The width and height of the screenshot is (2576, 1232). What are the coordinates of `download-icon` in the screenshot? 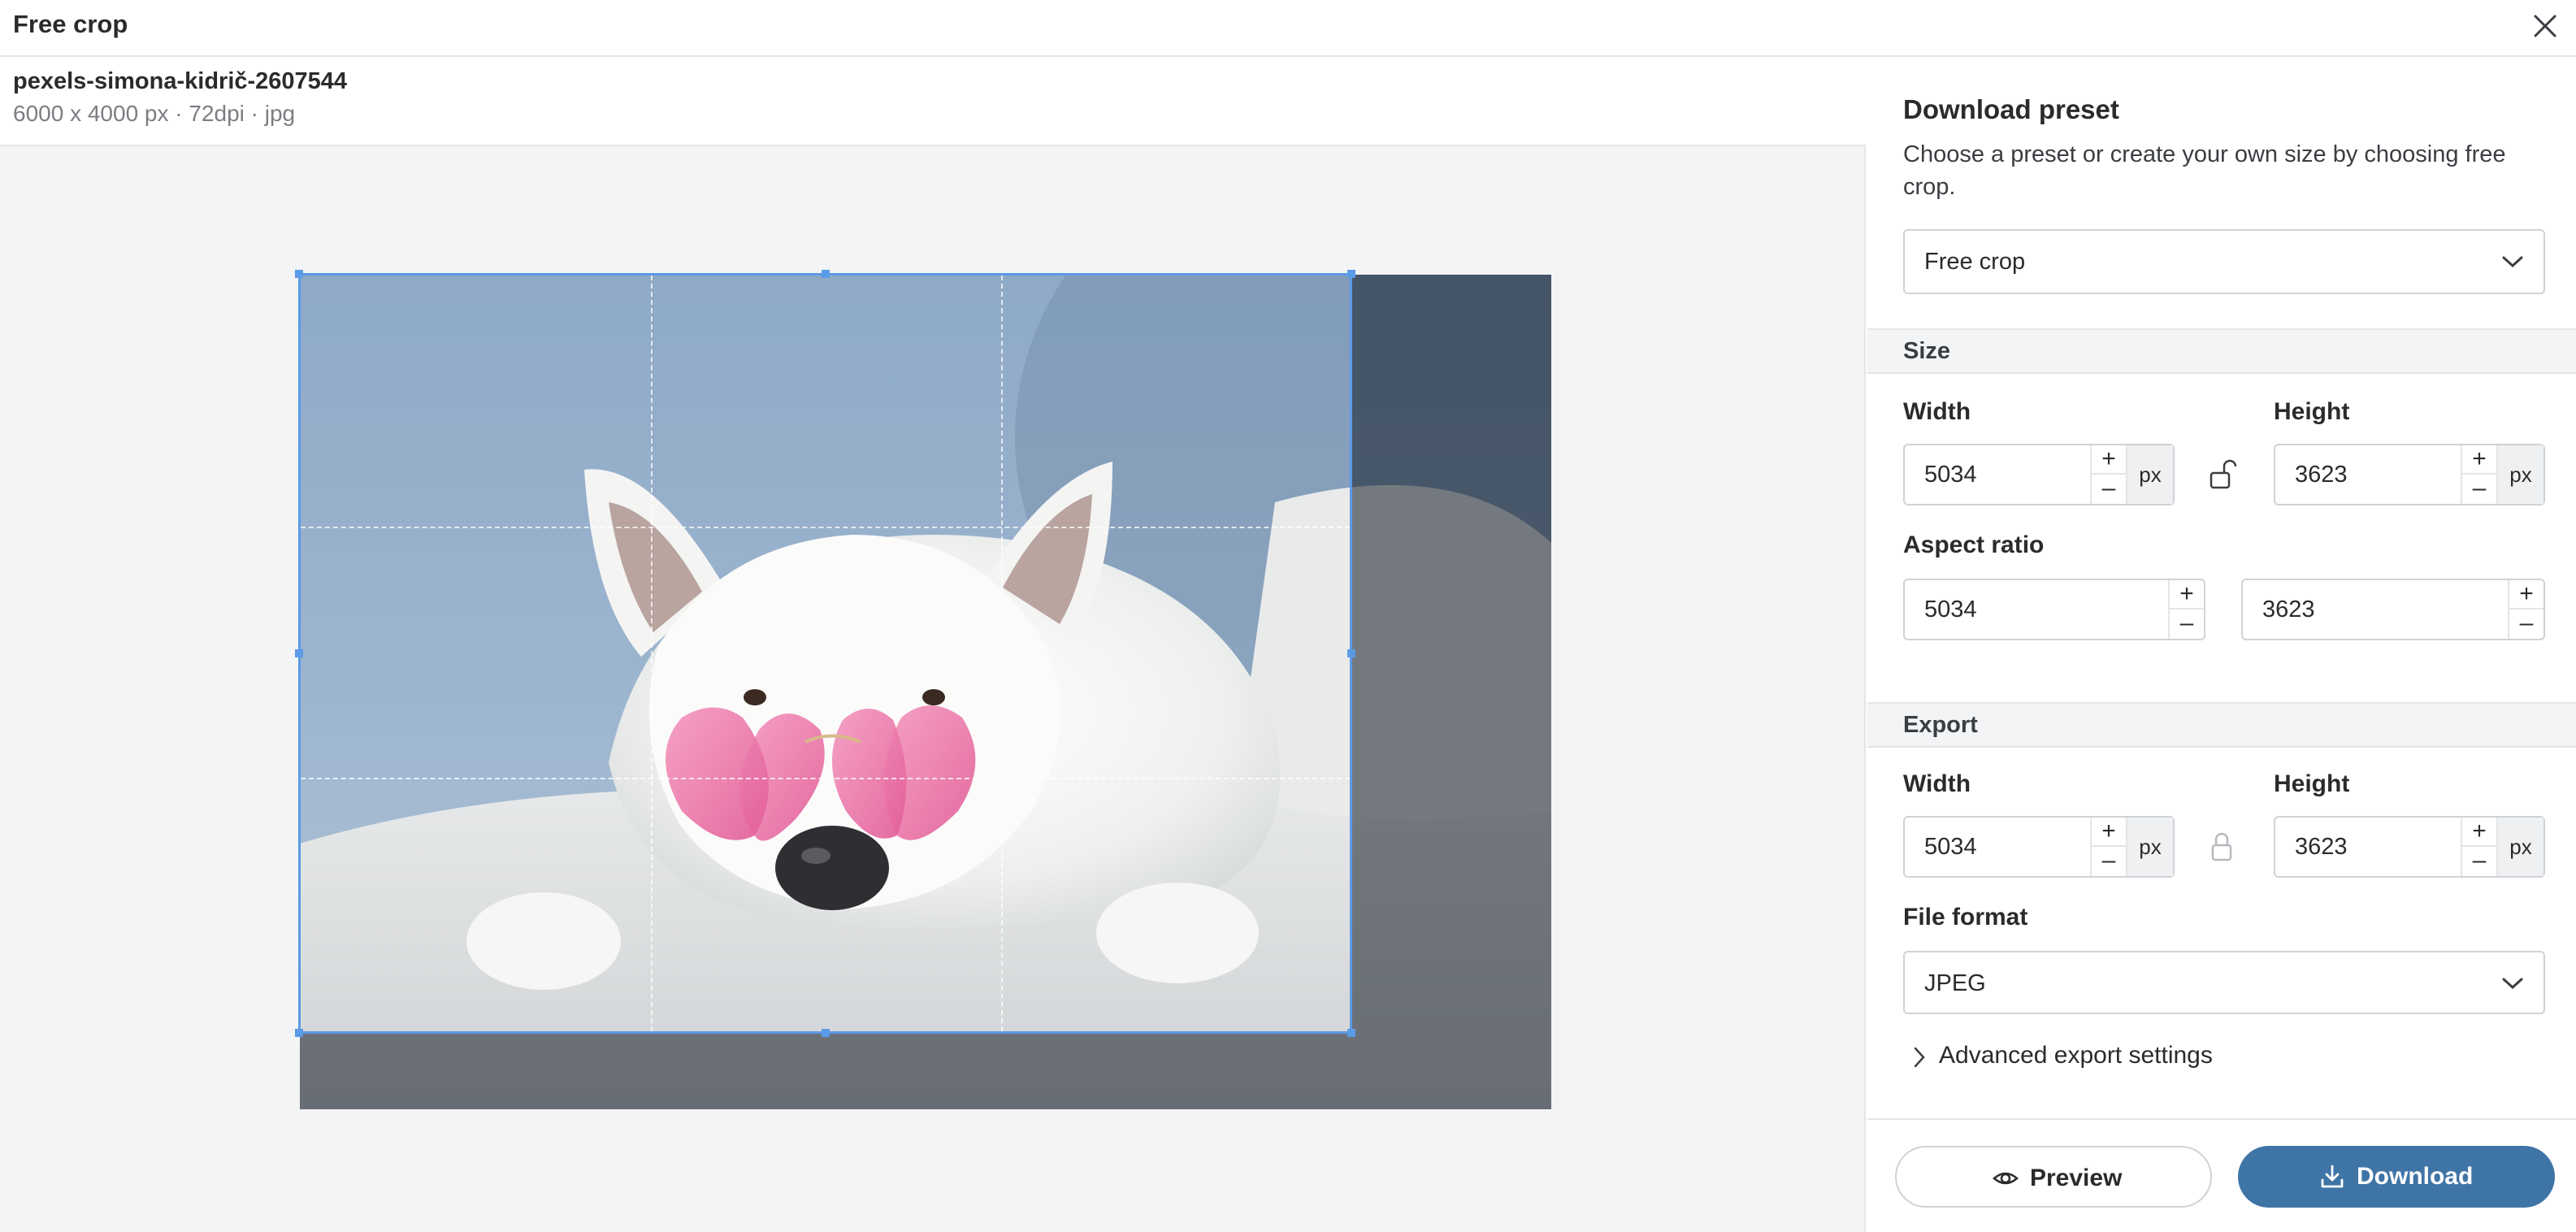 It's located at (2332, 1177).